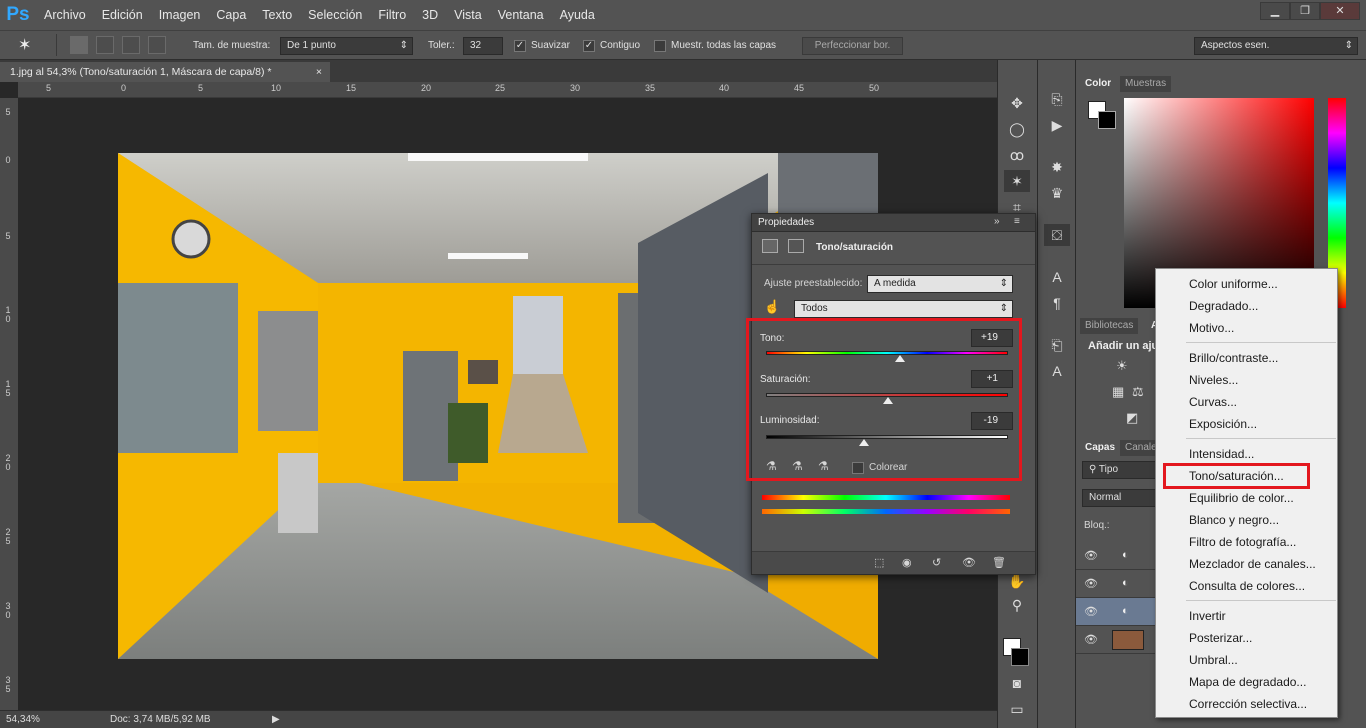 The height and width of the screenshot is (728, 1366). What do you see at coordinates (969, 562) in the screenshot?
I see `visibility-icon: 👁` at bounding box center [969, 562].